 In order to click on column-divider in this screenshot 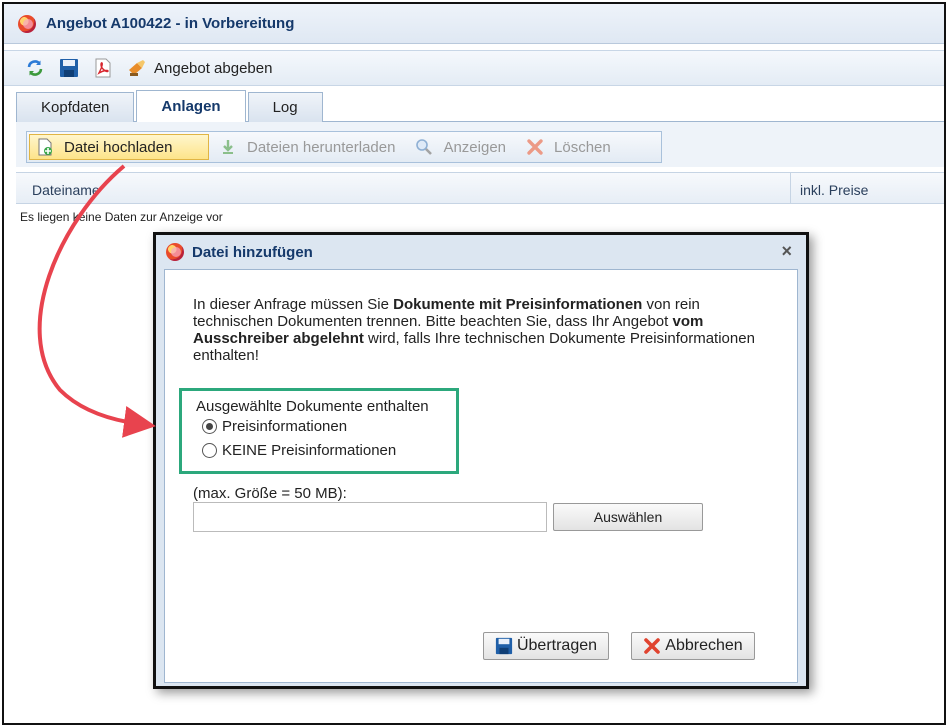, I will do `click(790, 188)`.